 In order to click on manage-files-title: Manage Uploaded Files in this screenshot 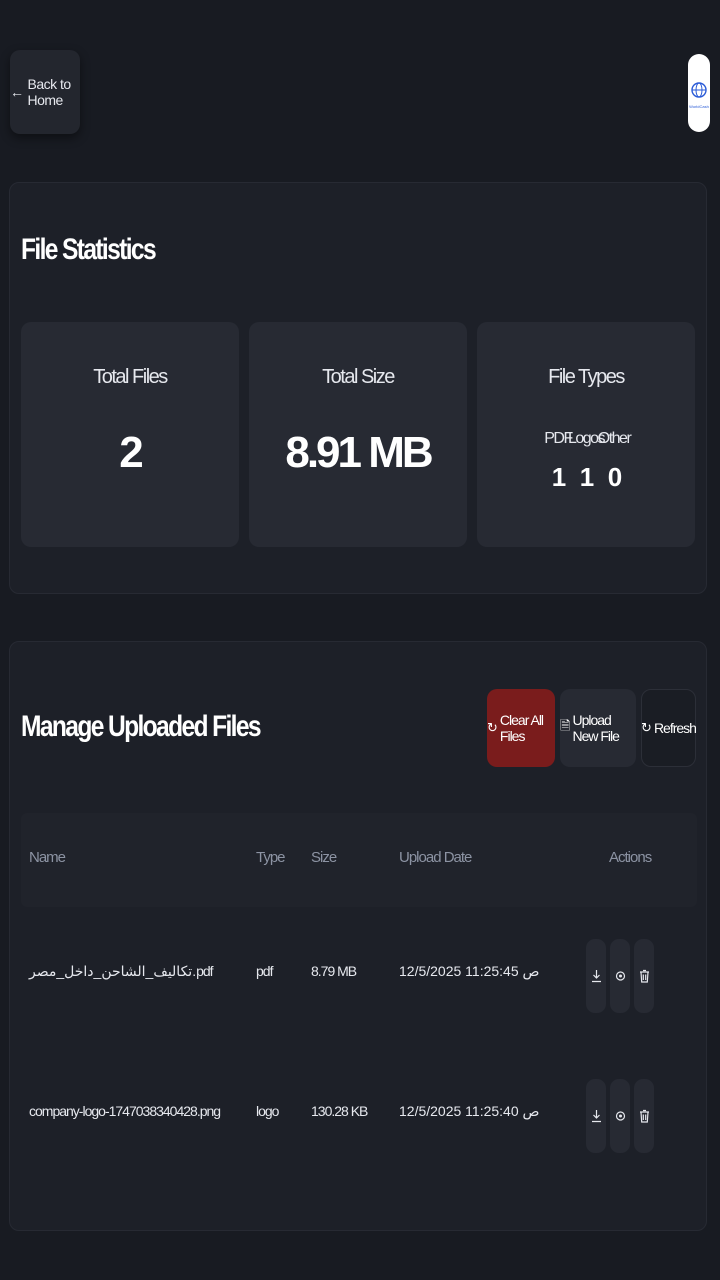, I will do `click(141, 726)`.